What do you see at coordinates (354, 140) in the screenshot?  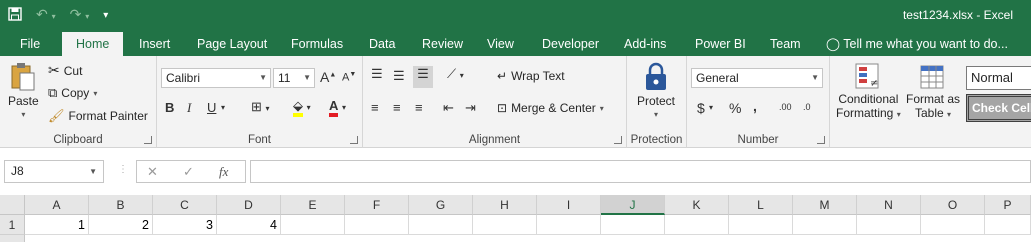 I see `font-launcher-icon` at bounding box center [354, 140].